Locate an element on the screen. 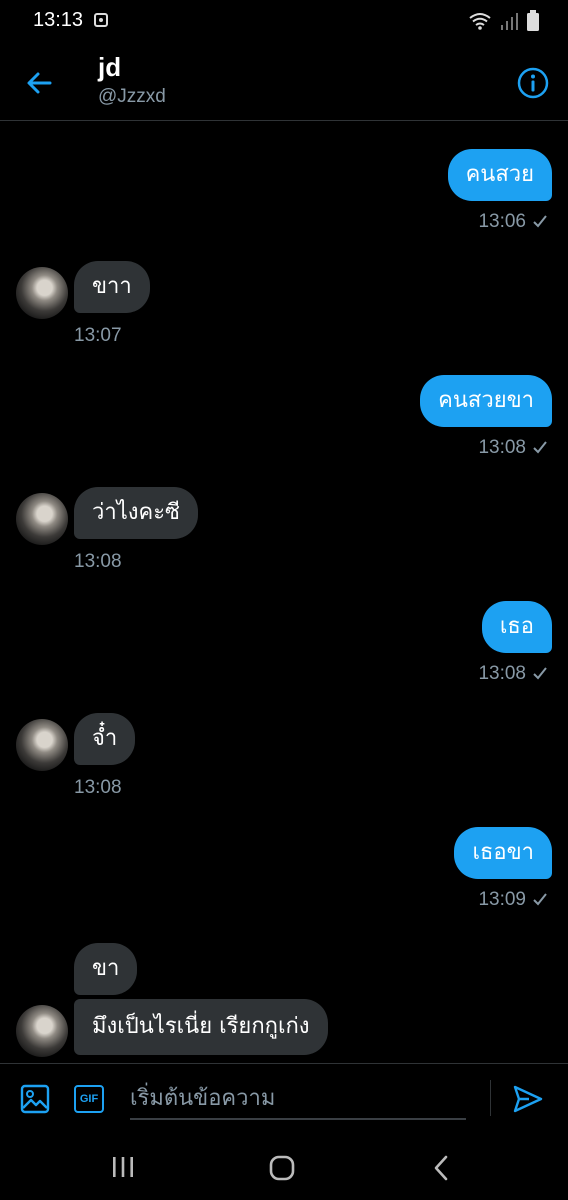  contact-handle: @Jzzxd is located at coordinates (132, 96).